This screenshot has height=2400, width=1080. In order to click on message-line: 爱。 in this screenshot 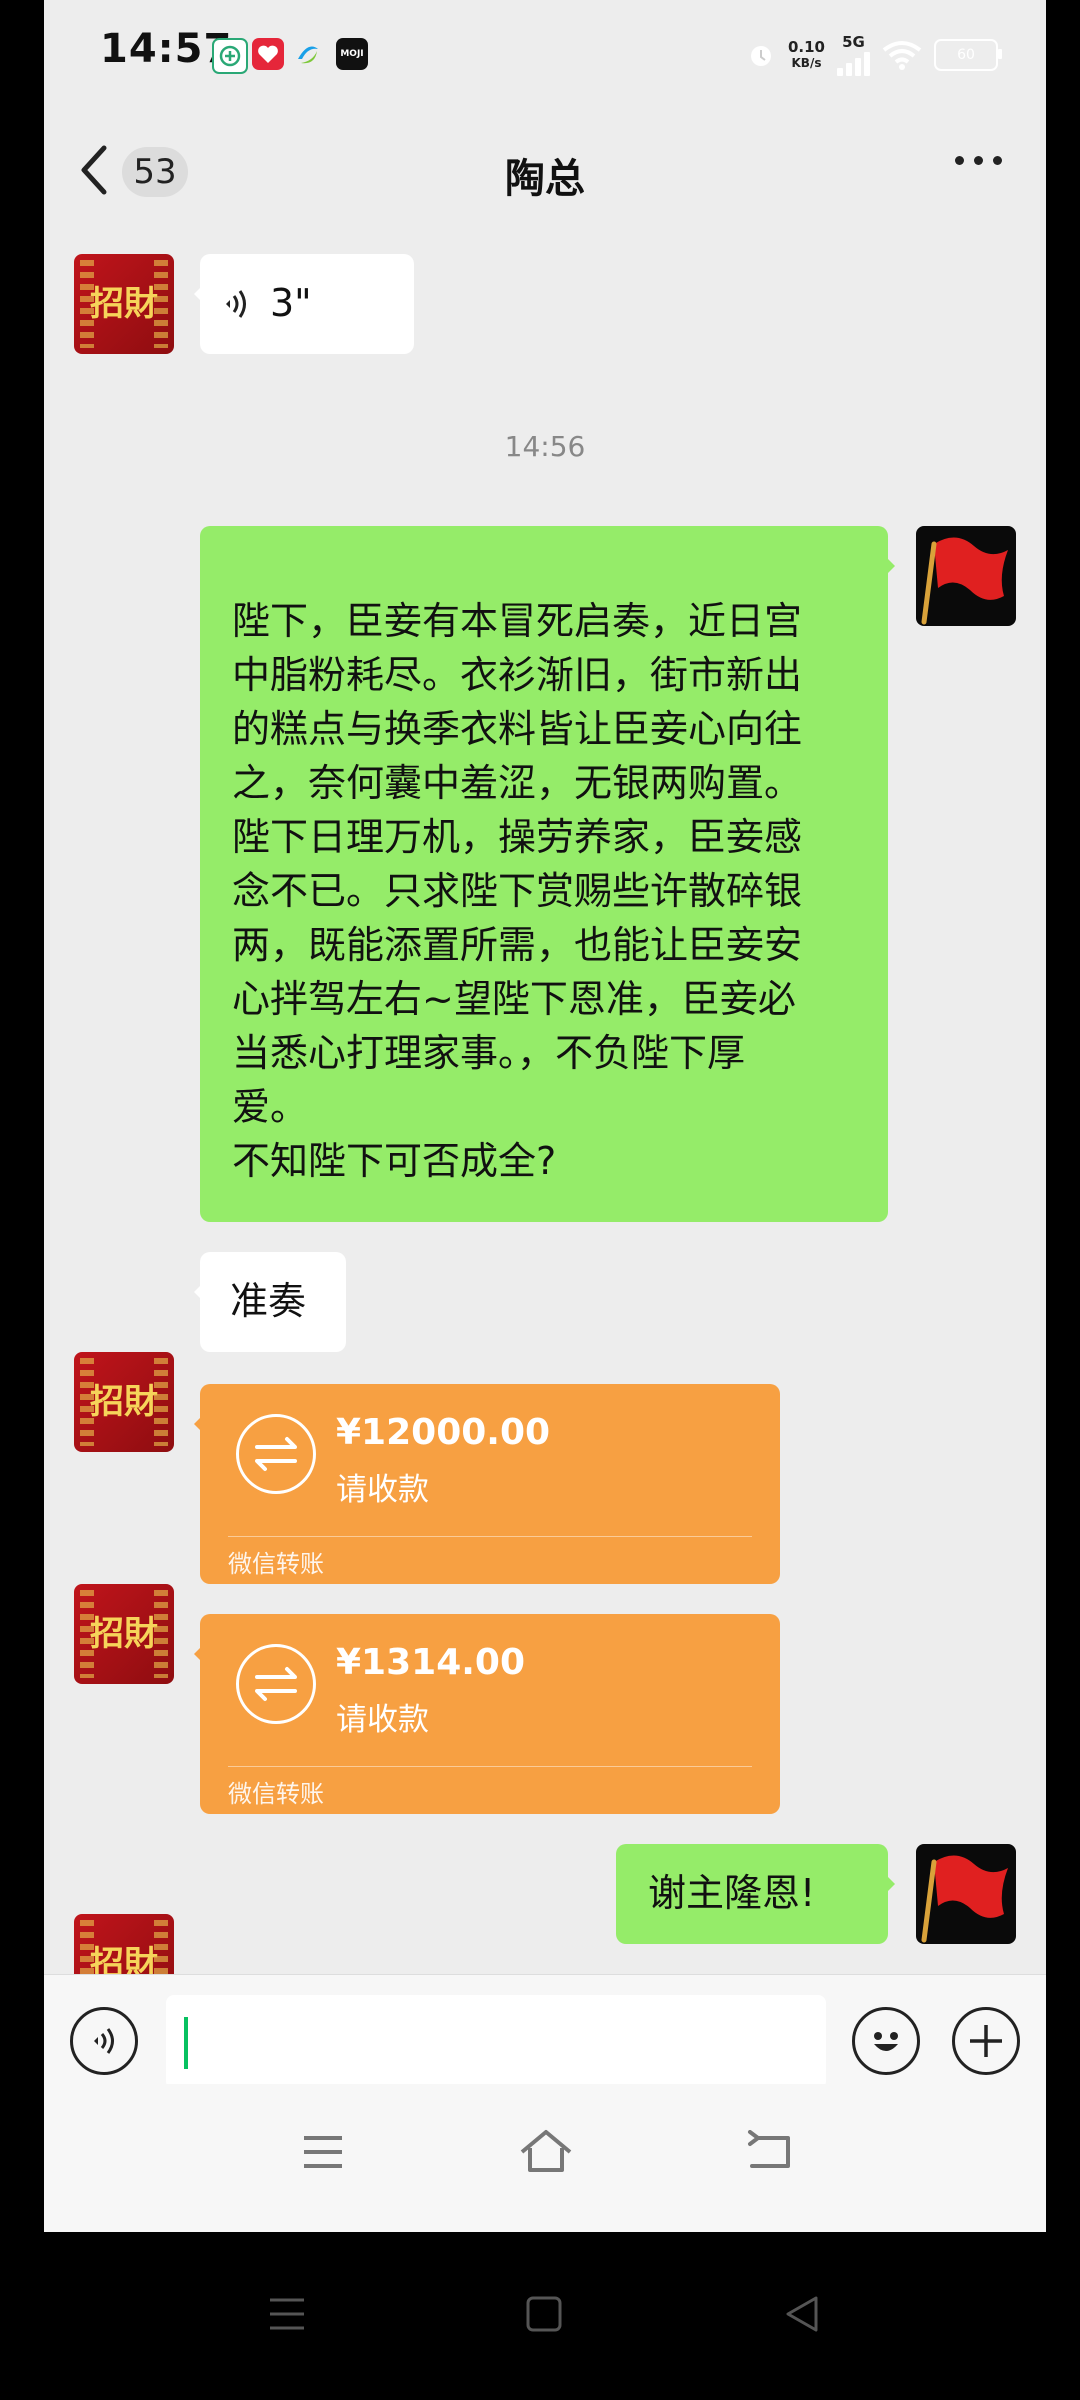, I will do `click(270, 1107)`.